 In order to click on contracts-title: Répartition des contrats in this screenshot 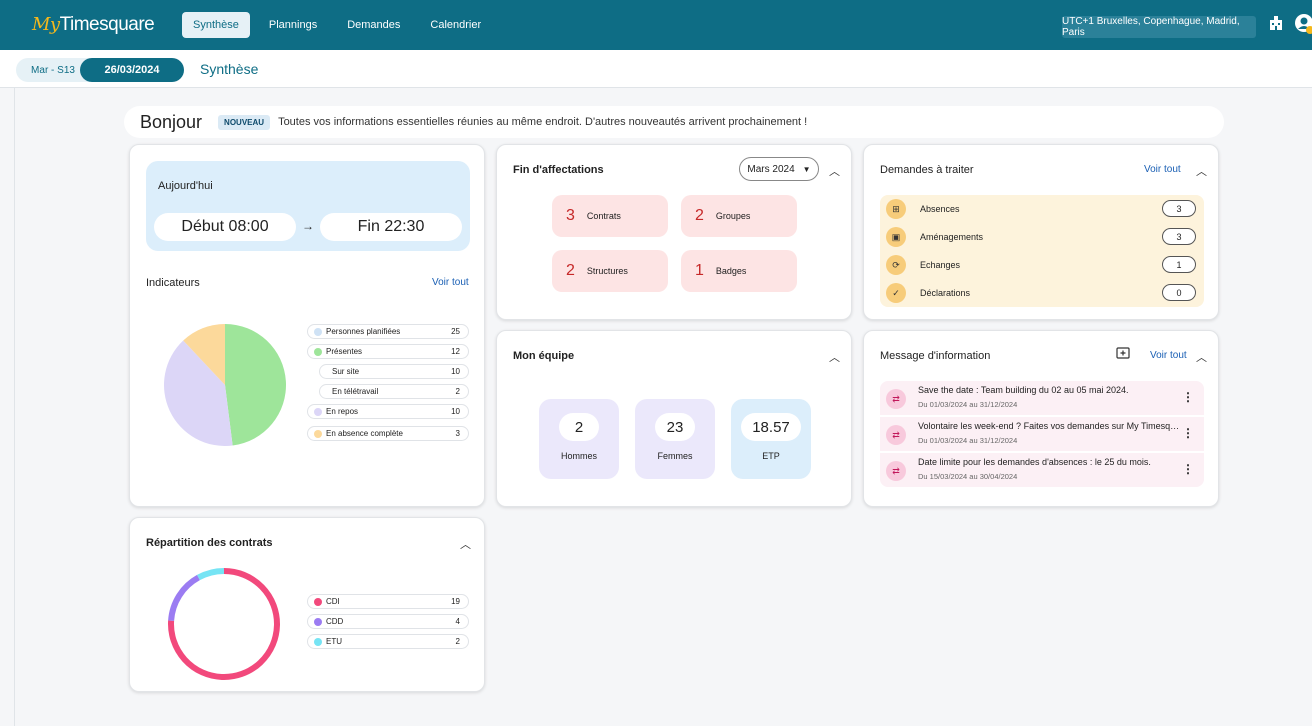, I will do `click(209, 543)`.